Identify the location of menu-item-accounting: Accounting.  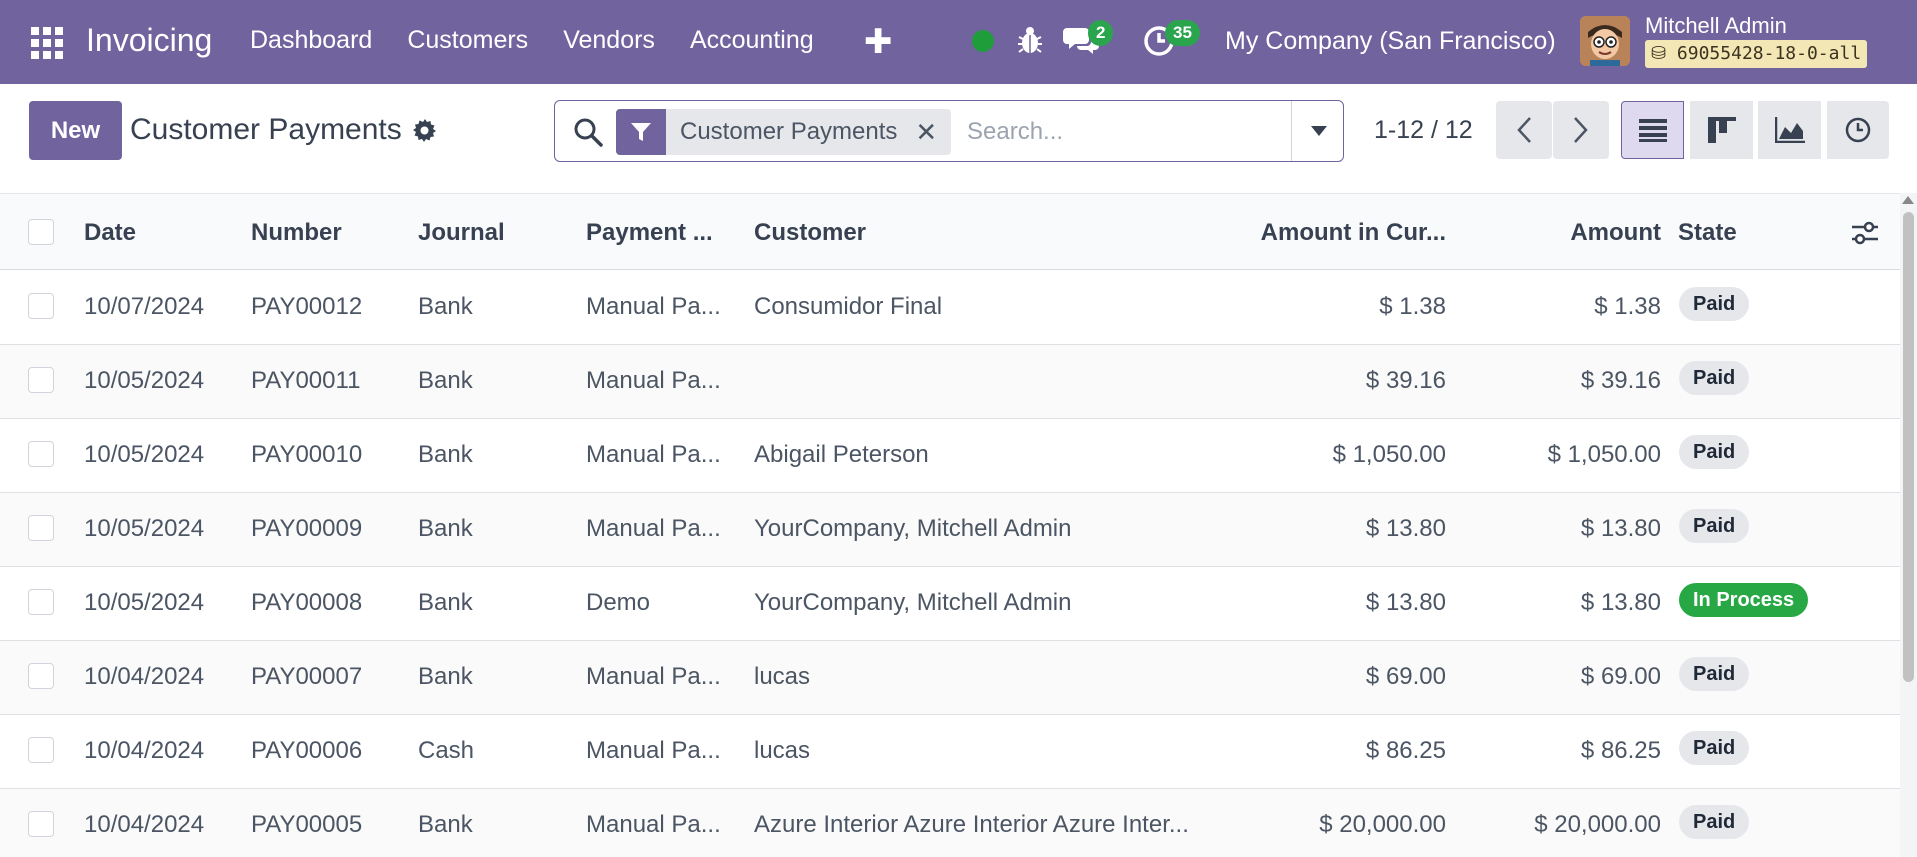
(752, 40).